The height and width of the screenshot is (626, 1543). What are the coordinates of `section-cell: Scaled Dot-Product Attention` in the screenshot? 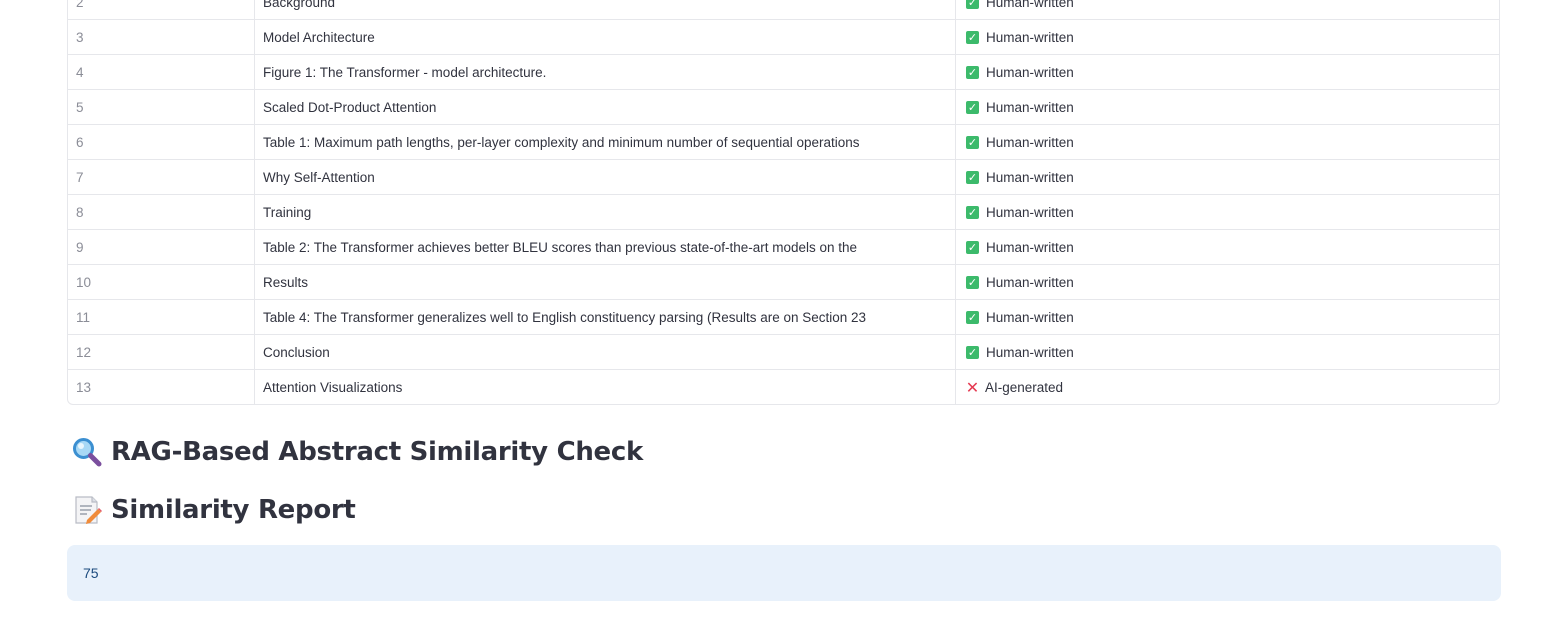 It's located at (605, 107).